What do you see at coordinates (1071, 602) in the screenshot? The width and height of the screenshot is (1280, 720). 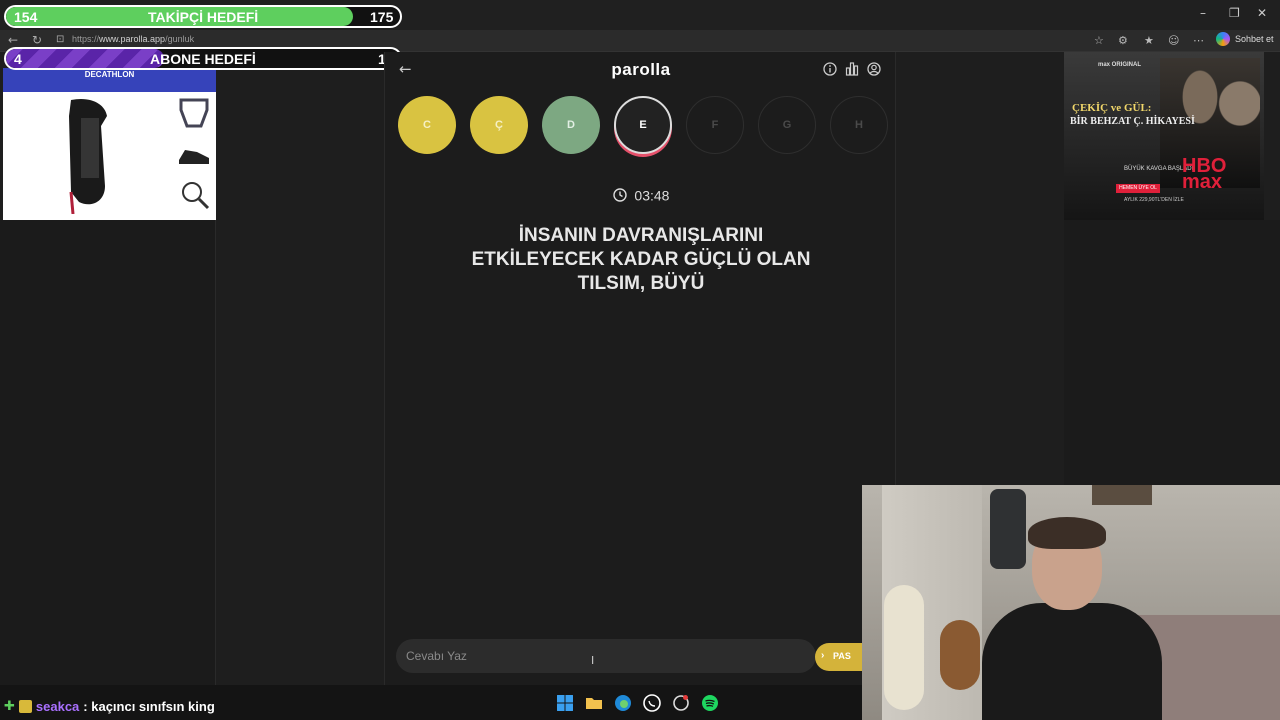 I see `webcam-overlay` at bounding box center [1071, 602].